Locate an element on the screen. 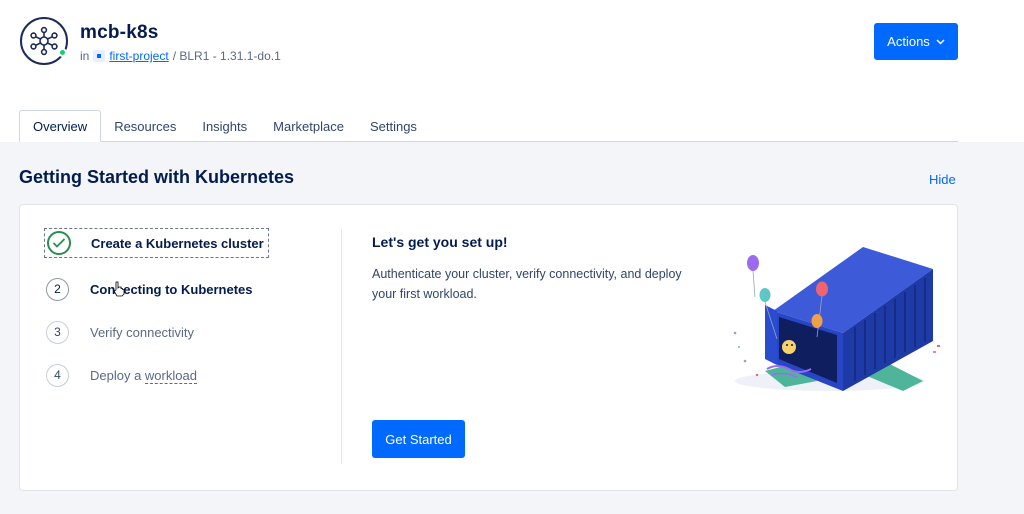  tab-settings: Settings is located at coordinates (393, 126).